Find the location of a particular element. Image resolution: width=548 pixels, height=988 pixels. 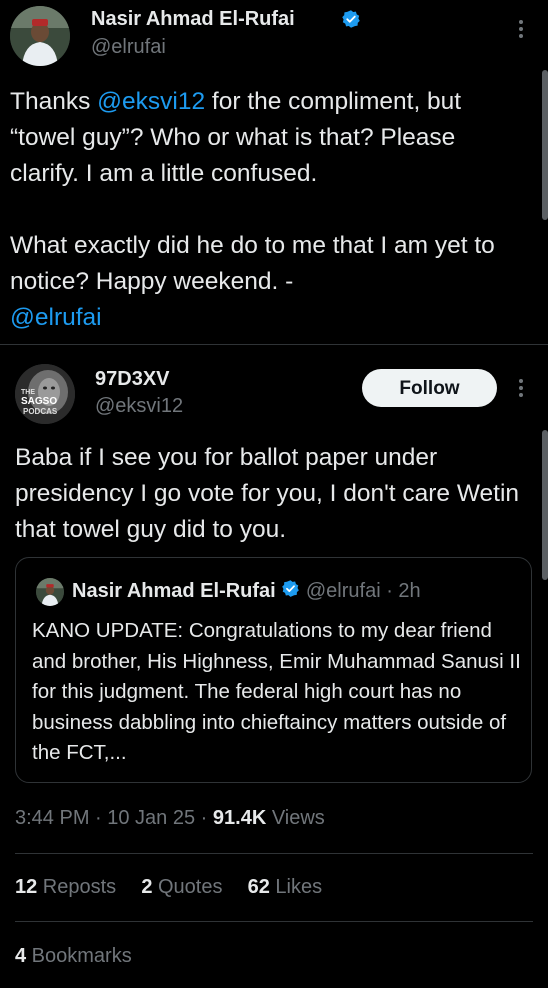

quotes-stat: 2 Quotes is located at coordinates (181, 887).